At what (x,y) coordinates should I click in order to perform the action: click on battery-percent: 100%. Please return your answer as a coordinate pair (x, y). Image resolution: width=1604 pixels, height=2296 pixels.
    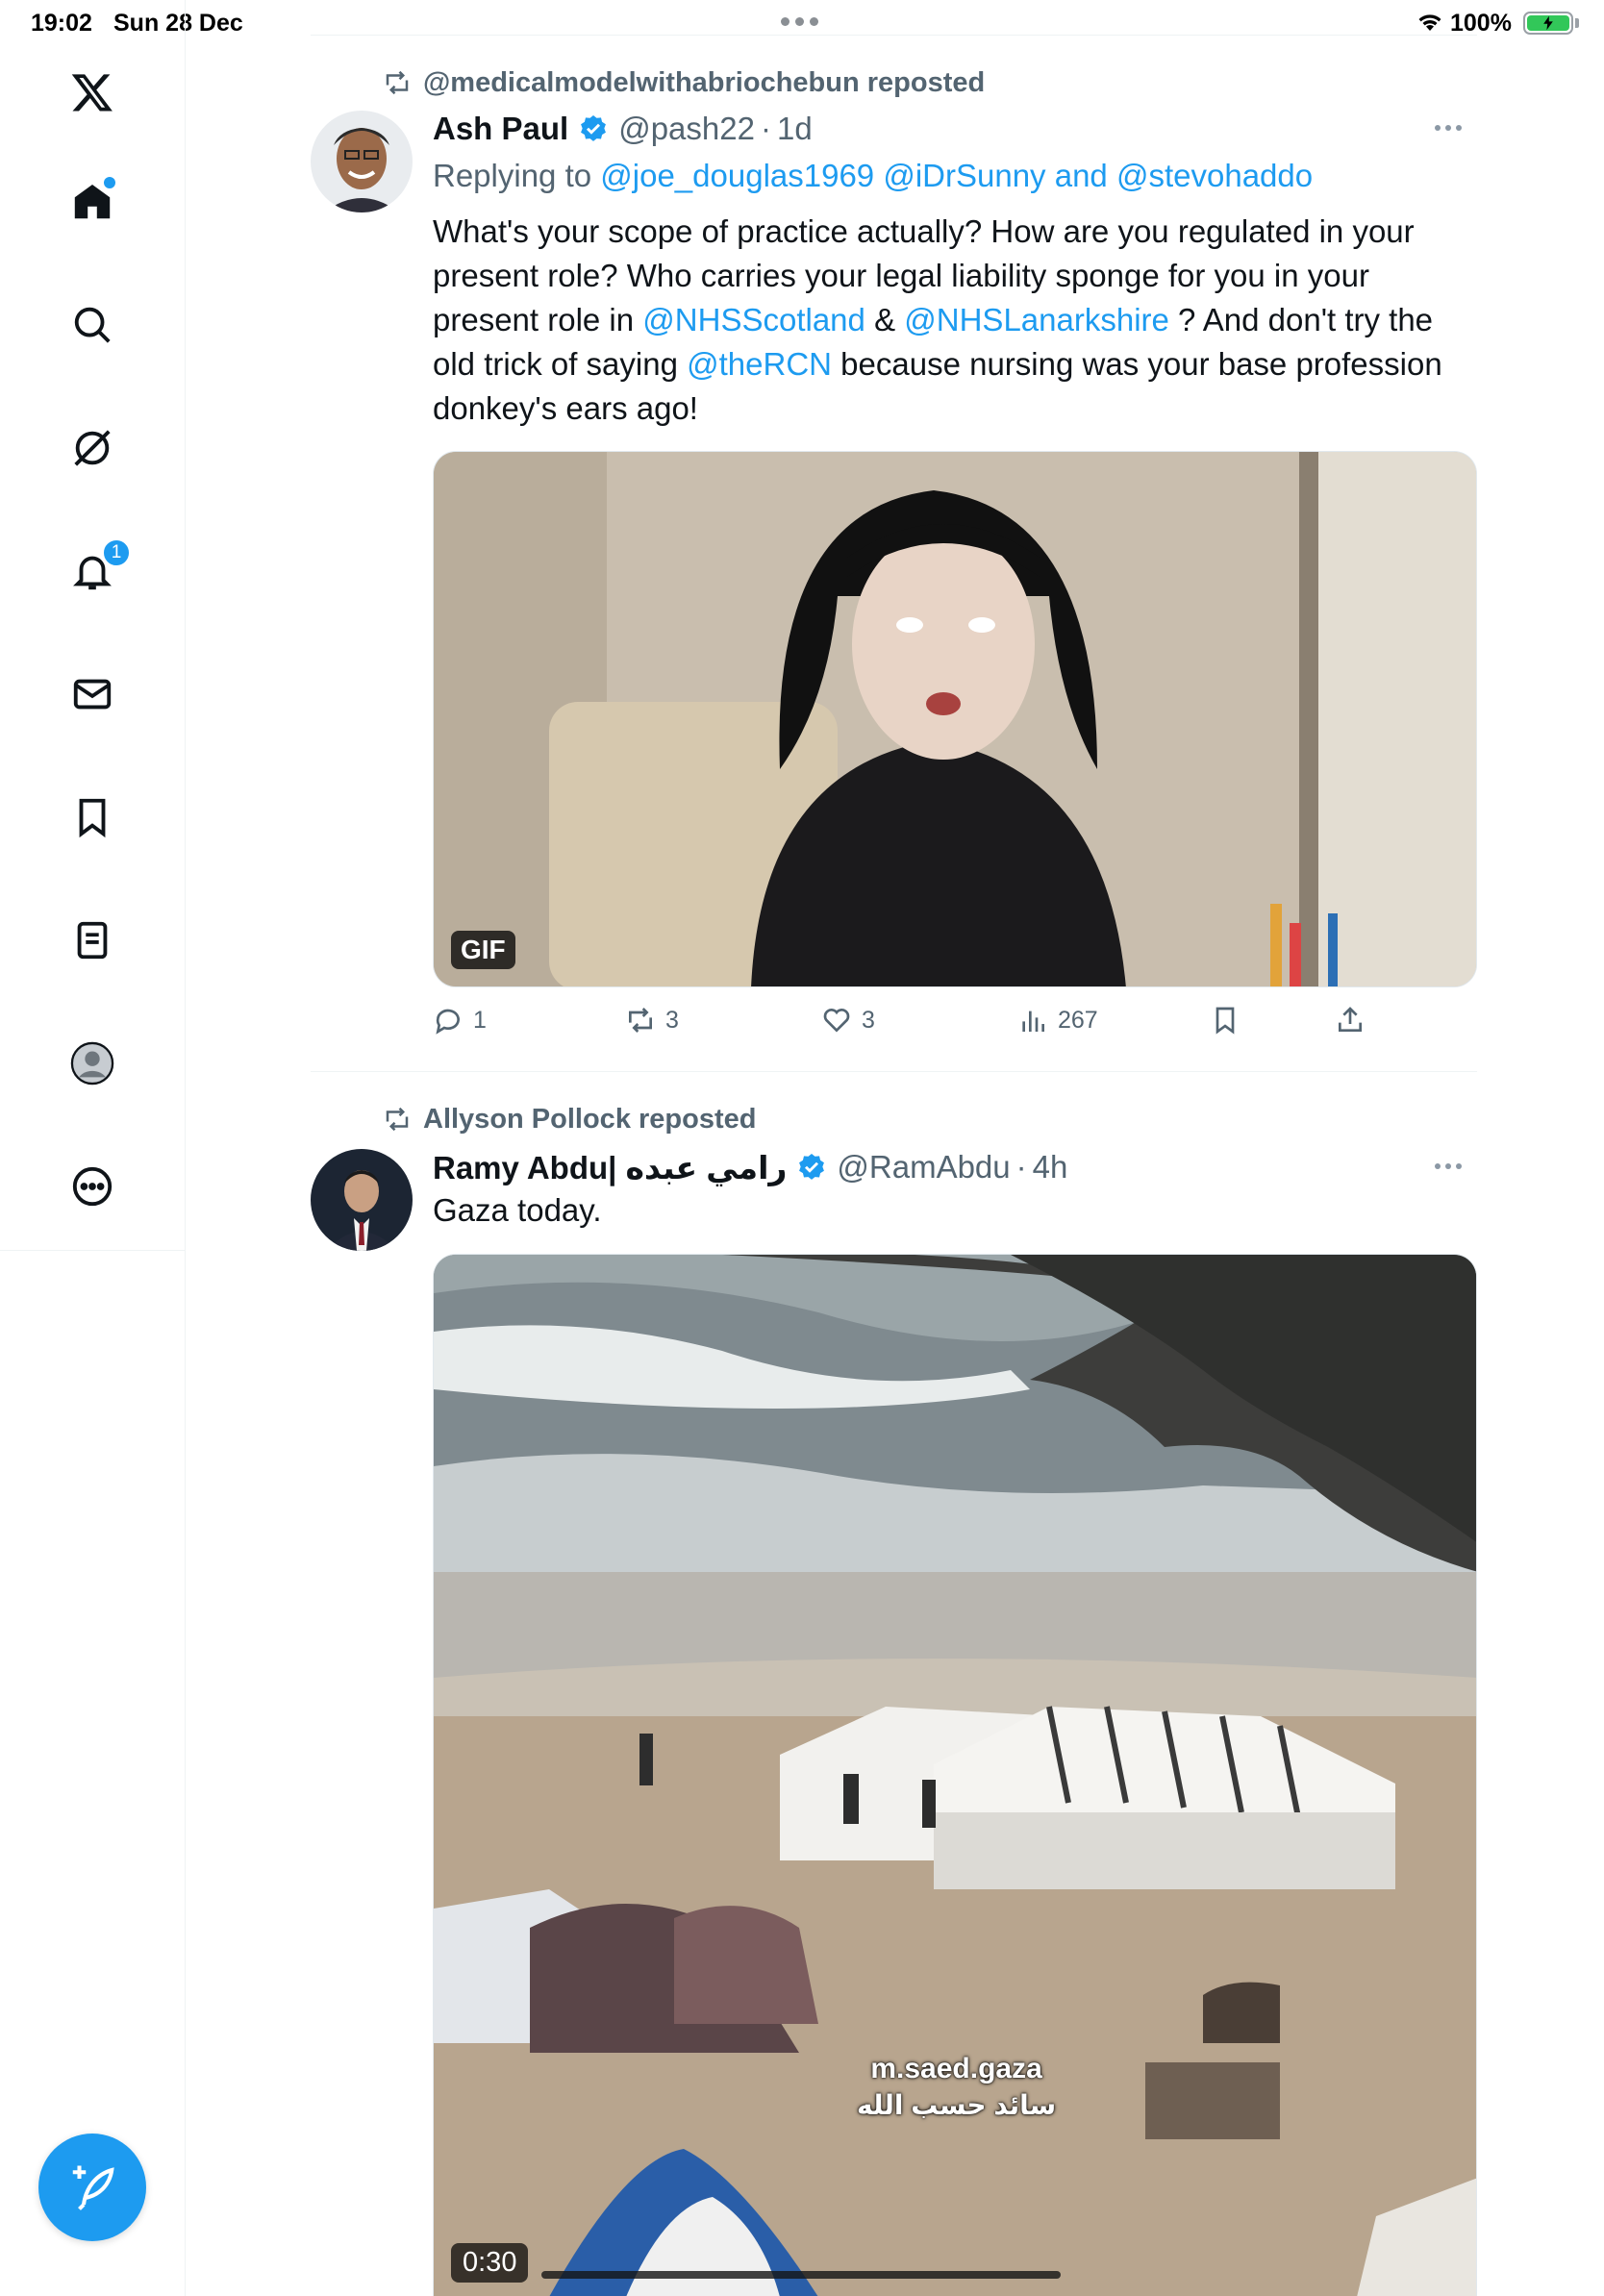
    Looking at the image, I should click on (1481, 23).